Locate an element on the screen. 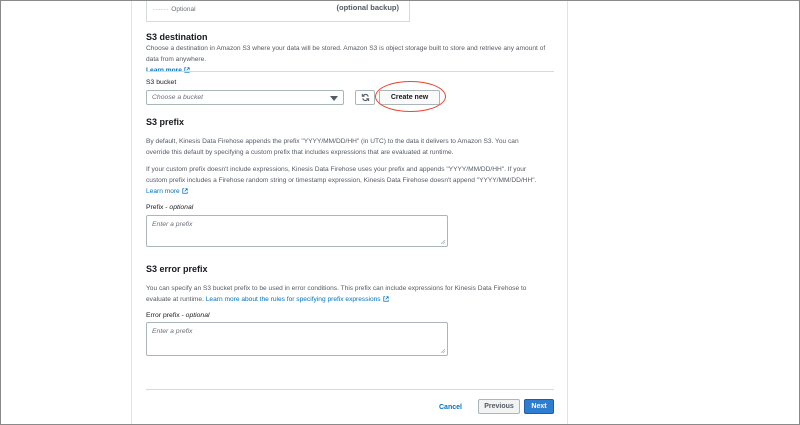 The width and height of the screenshot is (800, 425). optional-backup-label: (optional backup) is located at coordinates (368, 7).